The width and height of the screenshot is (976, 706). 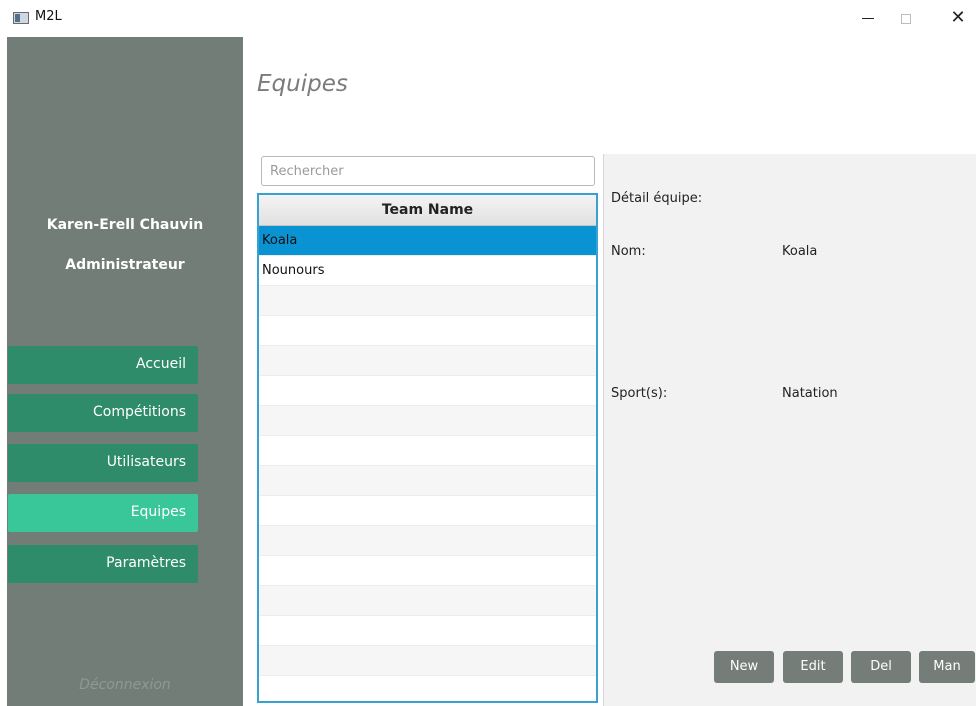 What do you see at coordinates (103, 564) in the screenshot?
I see `nav-parametres-button: Paramètres` at bounding box center [103, 564].